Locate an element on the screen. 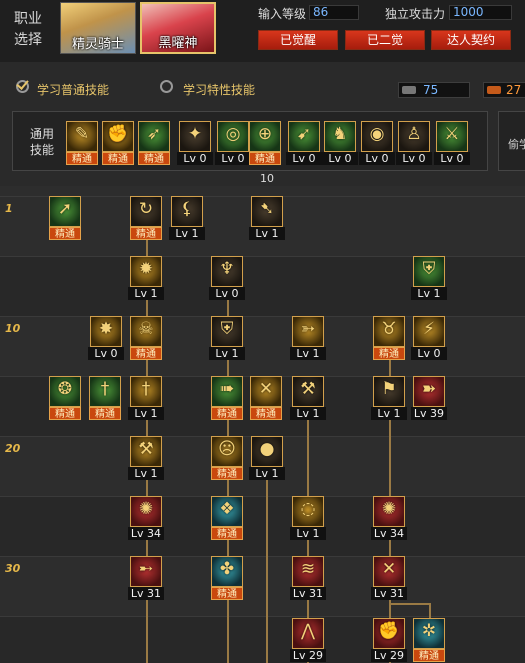 This screenshot has width=525, height=663. tree-skill: ✕ 精通 is located at coordinates (266, 398).